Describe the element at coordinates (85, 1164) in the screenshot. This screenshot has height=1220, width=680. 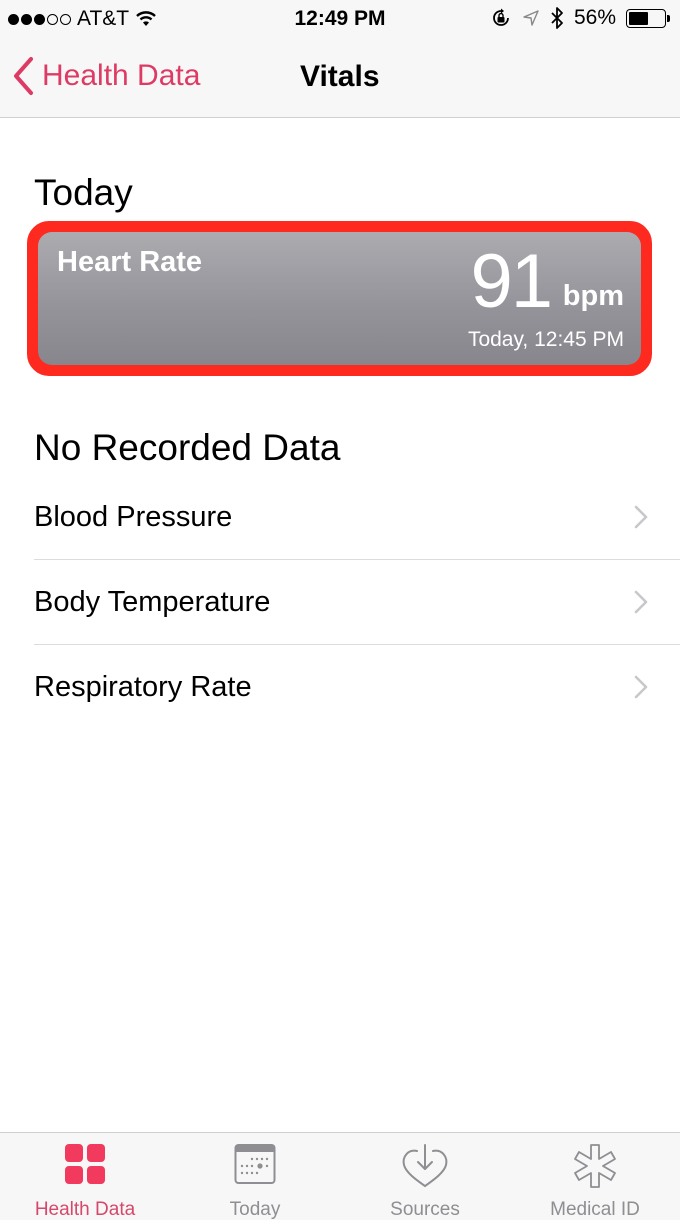
I see `health-data-grid-icon` at that location.